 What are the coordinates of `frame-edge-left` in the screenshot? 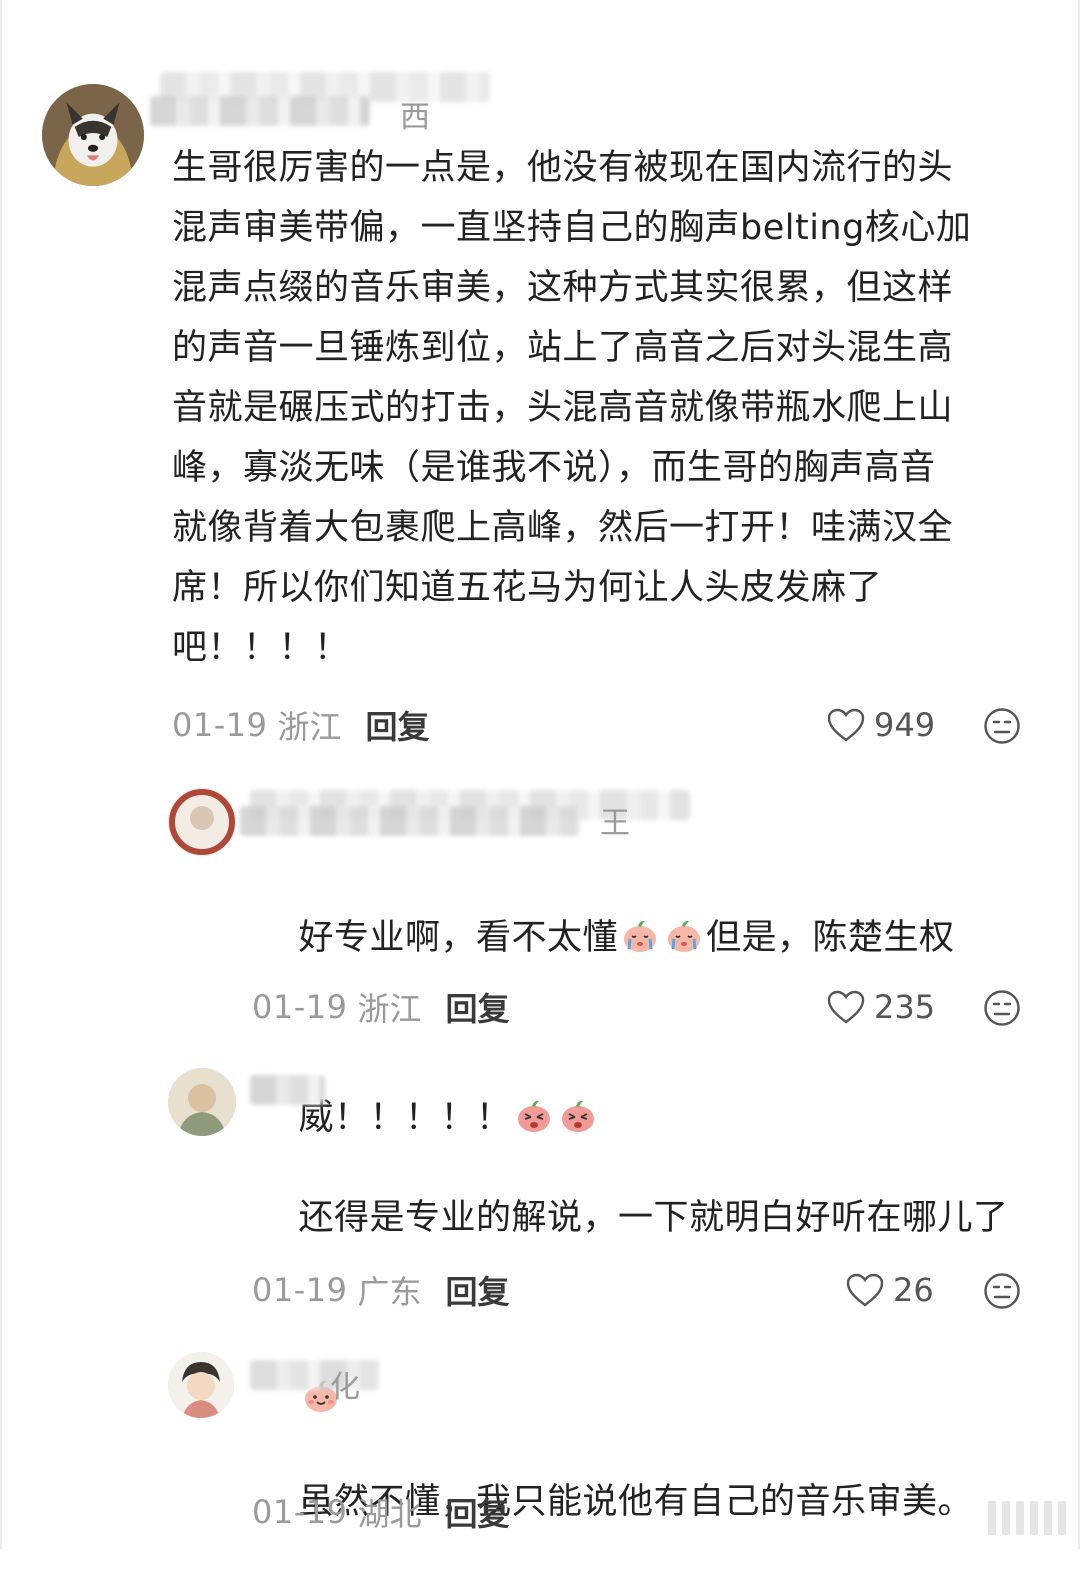 It's located at (1, 774).